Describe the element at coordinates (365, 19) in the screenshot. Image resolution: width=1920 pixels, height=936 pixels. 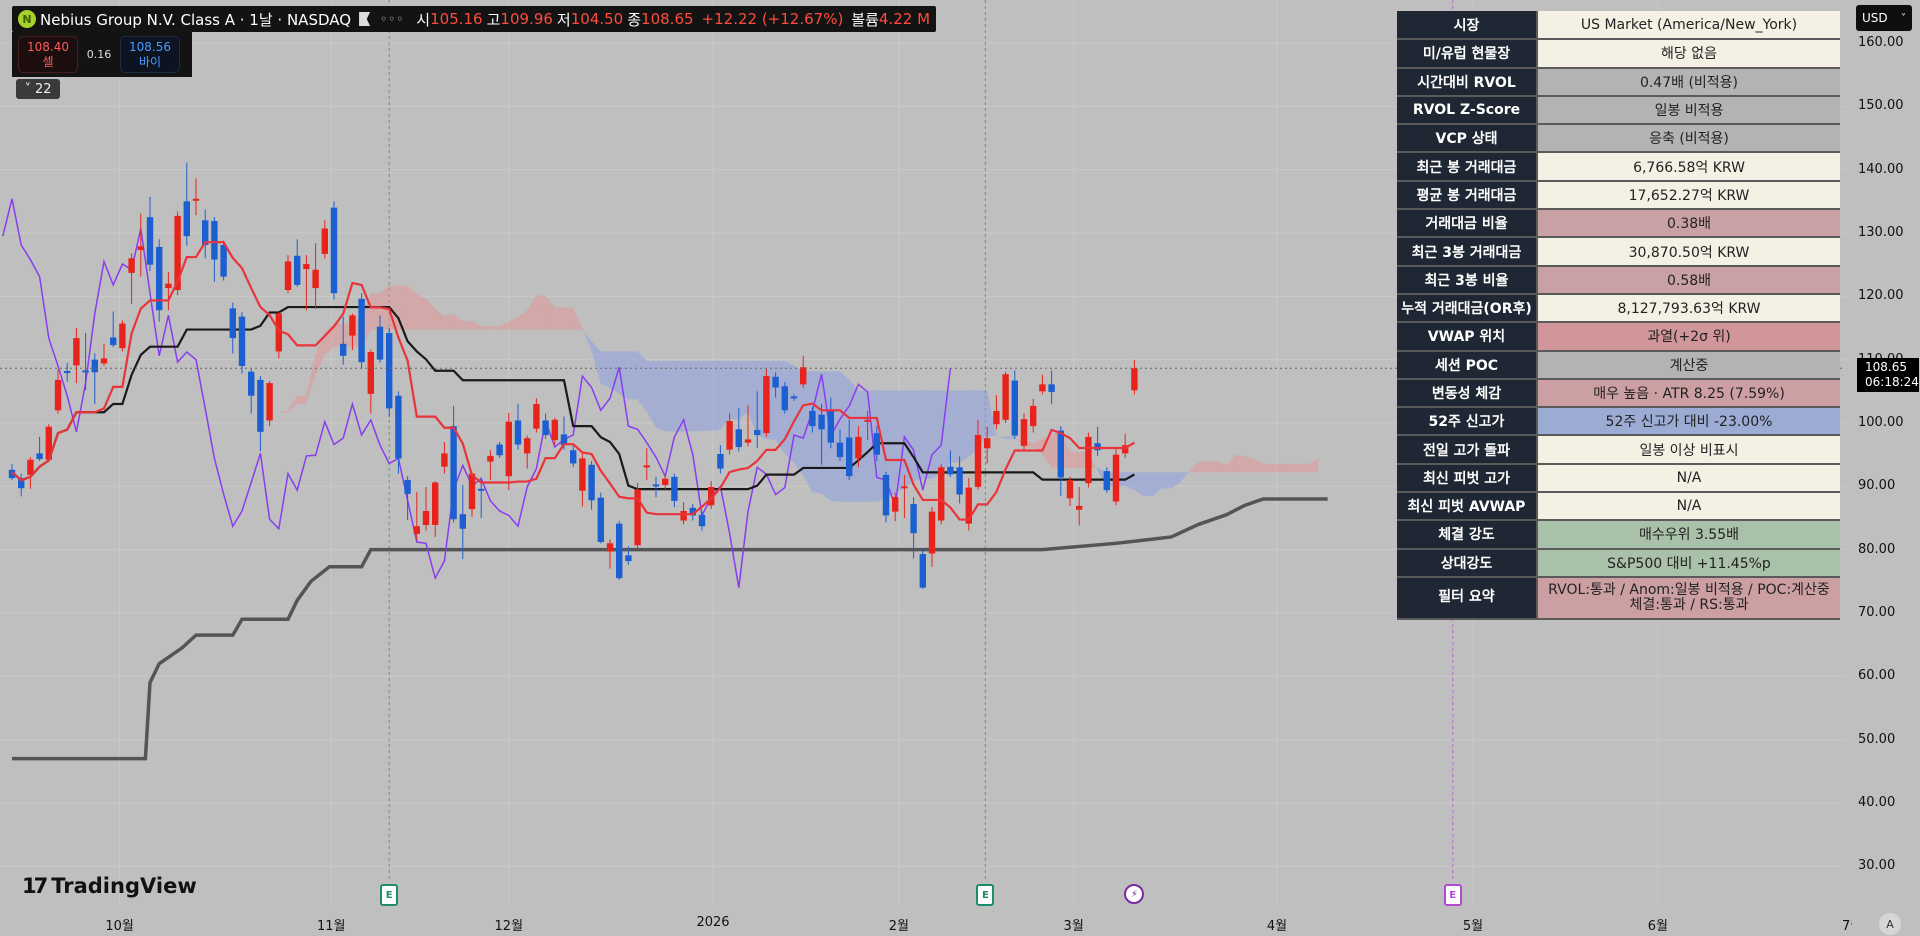
I see `flag-icon` at that location.